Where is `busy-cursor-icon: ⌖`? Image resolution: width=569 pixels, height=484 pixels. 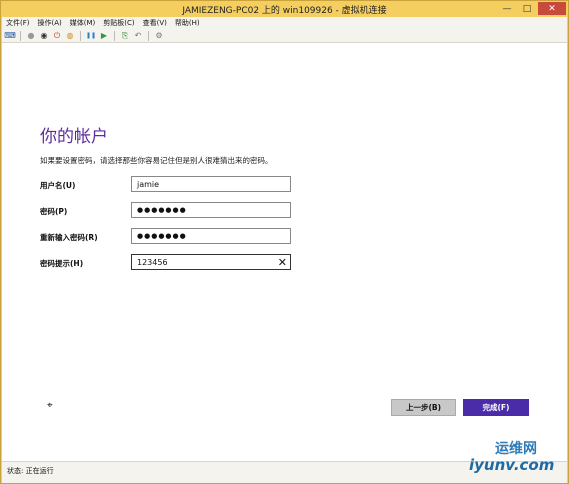 busy-cursor-icon: ⌖ is located at coordinates (50, 405).